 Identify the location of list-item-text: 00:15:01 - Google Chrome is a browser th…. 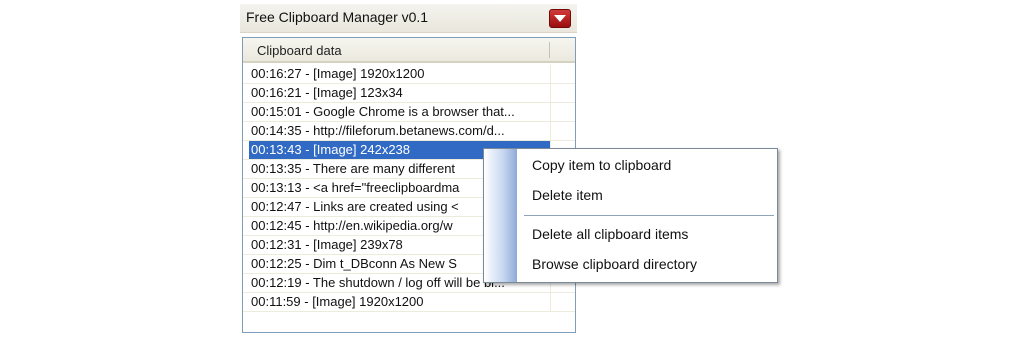
(383, 111).